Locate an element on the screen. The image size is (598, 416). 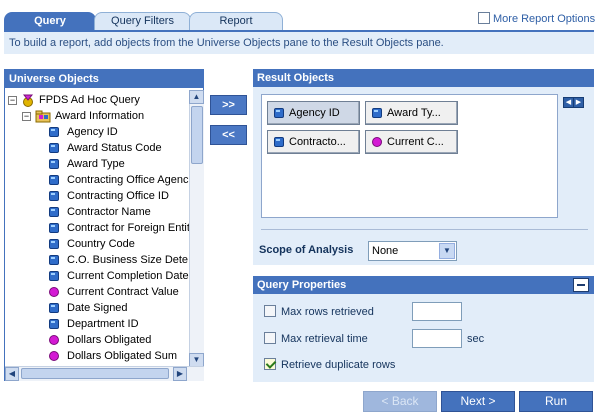
scope-of-analysis-select: None ▼ is located at coordinates (412, 251).